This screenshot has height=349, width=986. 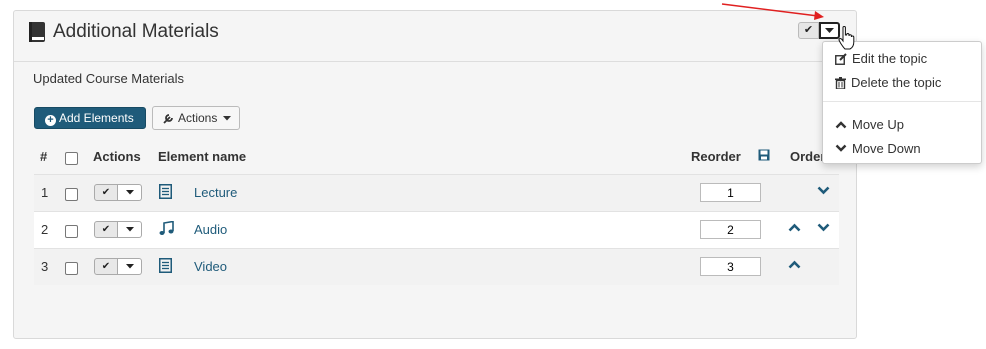 I want to click on add-elements-button: + Add Elements, so click(x=90, y=118).